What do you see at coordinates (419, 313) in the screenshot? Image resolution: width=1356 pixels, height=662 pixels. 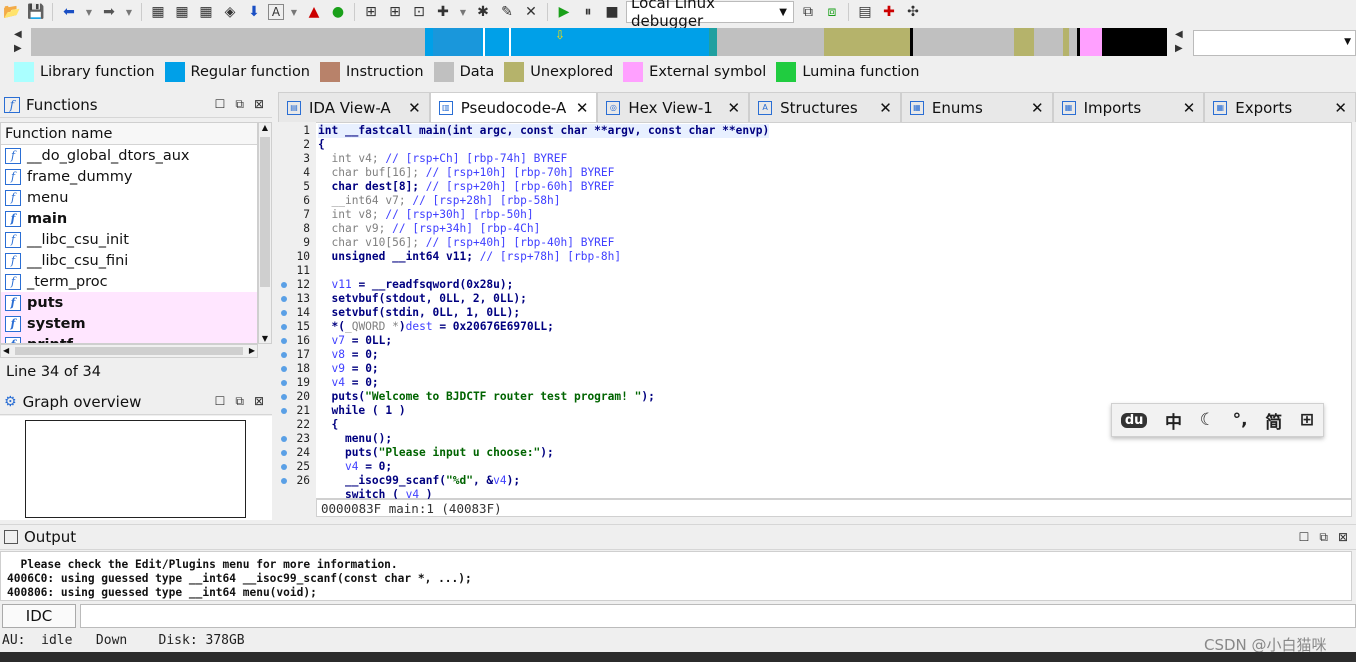 I see `code-line: setvbuf(stdin, 0LL, 1, 0LL);` at bounding box center [419, 313].